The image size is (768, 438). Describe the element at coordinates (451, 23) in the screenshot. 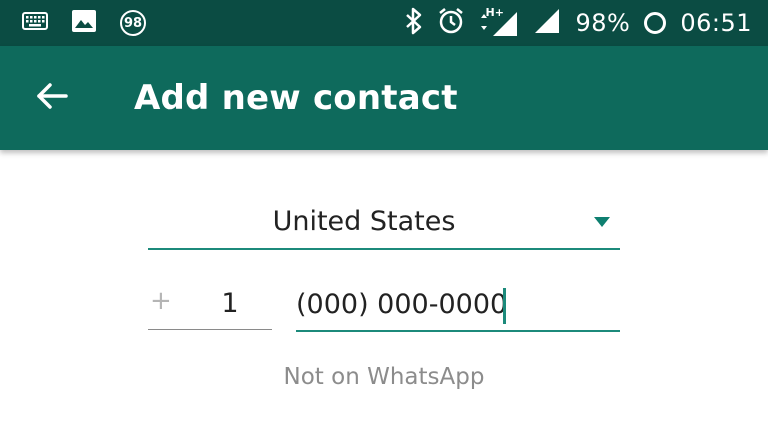

I see `alarm-icon` at that location.